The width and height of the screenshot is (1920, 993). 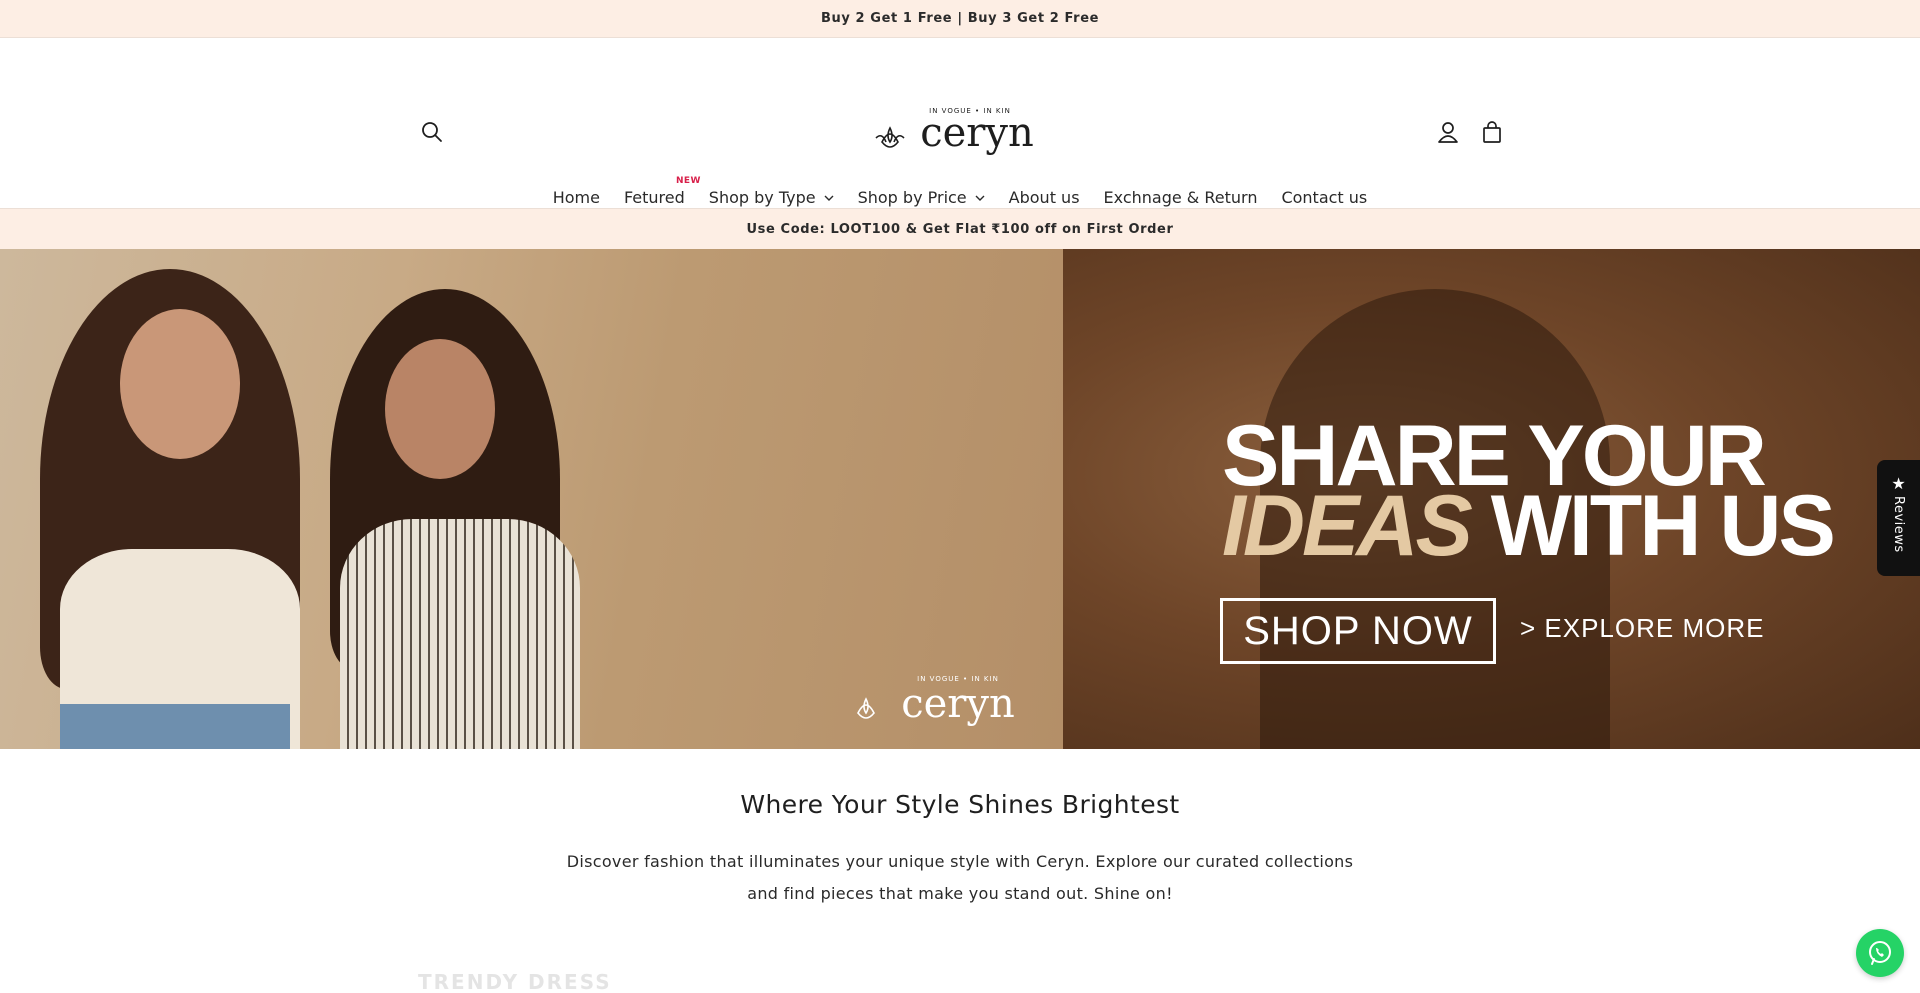 What do you see at coordinates (1324, 197) in the screenshot?
I see `nav-contact: Contact us` at bounding box center [1324, 197].